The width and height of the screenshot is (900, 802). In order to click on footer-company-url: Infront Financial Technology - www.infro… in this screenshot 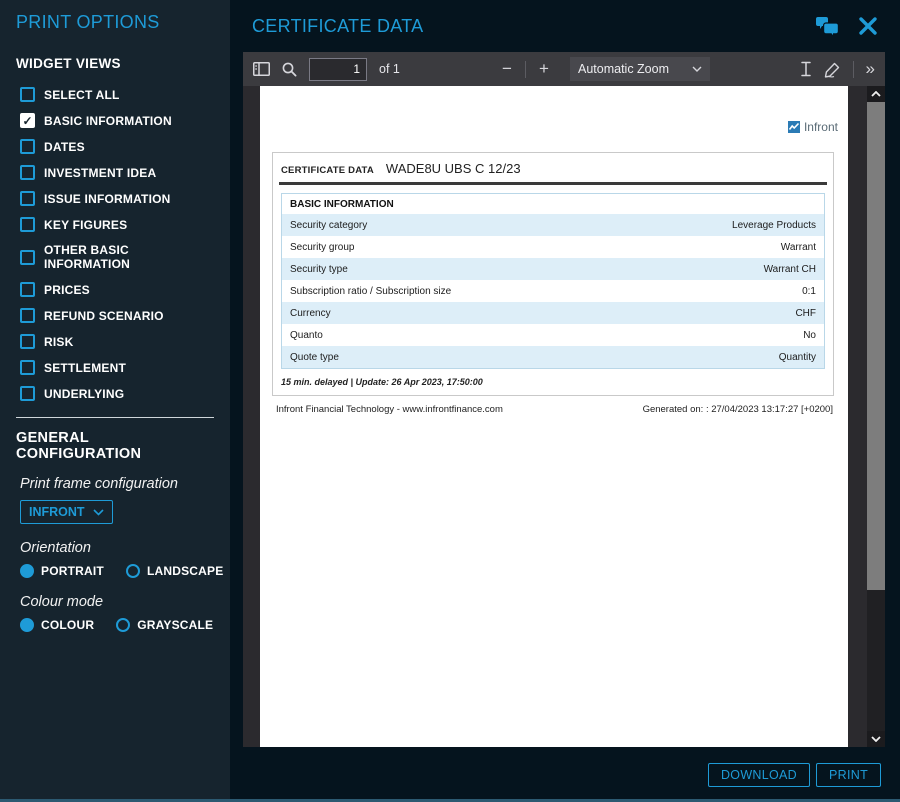, I will do `click(389, 409)`.